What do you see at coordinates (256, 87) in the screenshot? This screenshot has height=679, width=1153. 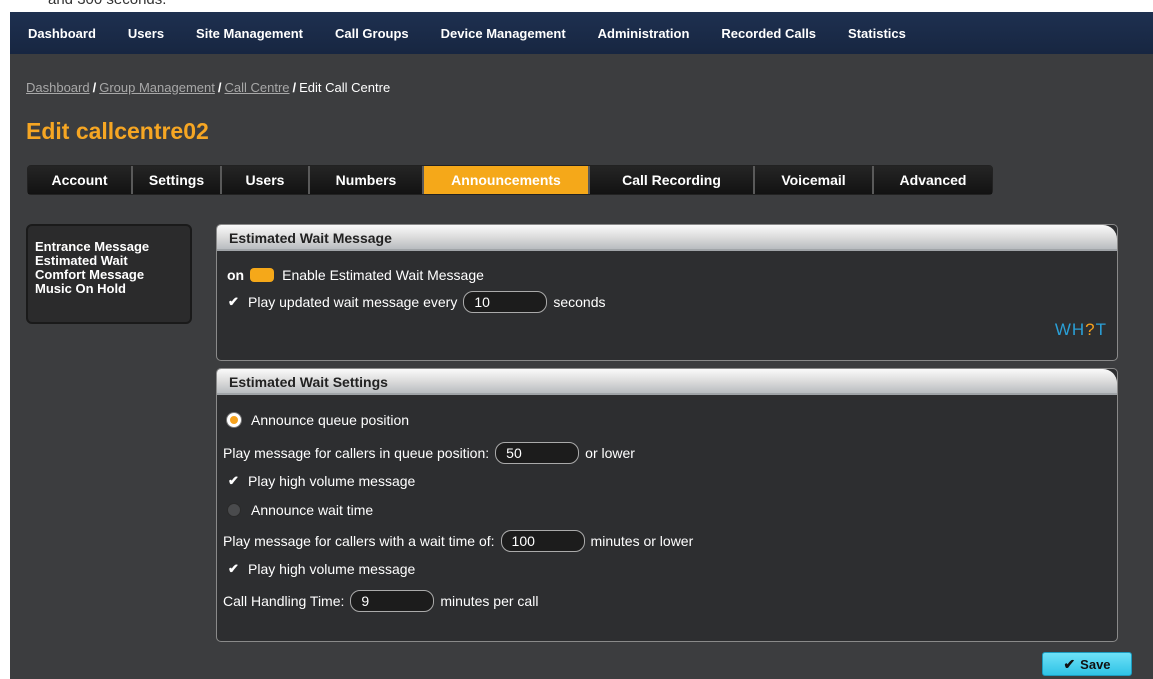 I see `breadcrumb-call-centre: Call Centre` at bounding box center [256, 87].